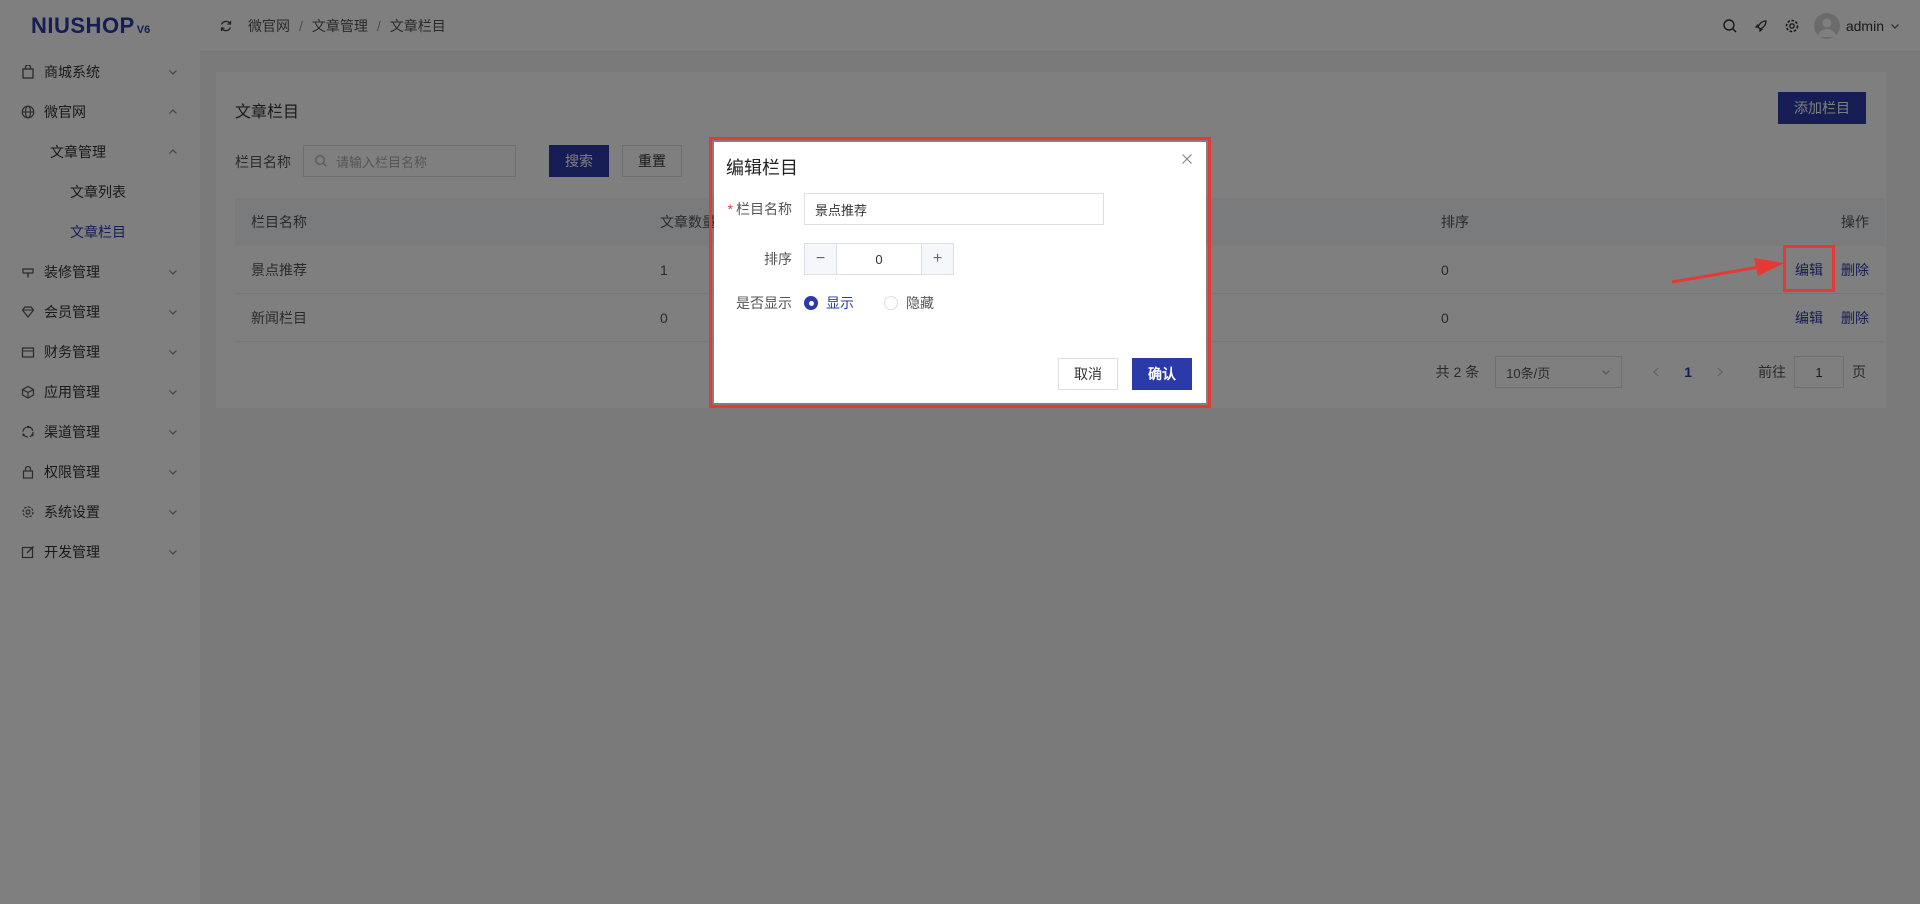 Image resolution: width=1920 pixels, height=904 pixels. I want to click on radio-show-label: 显示, so click(840, 303).